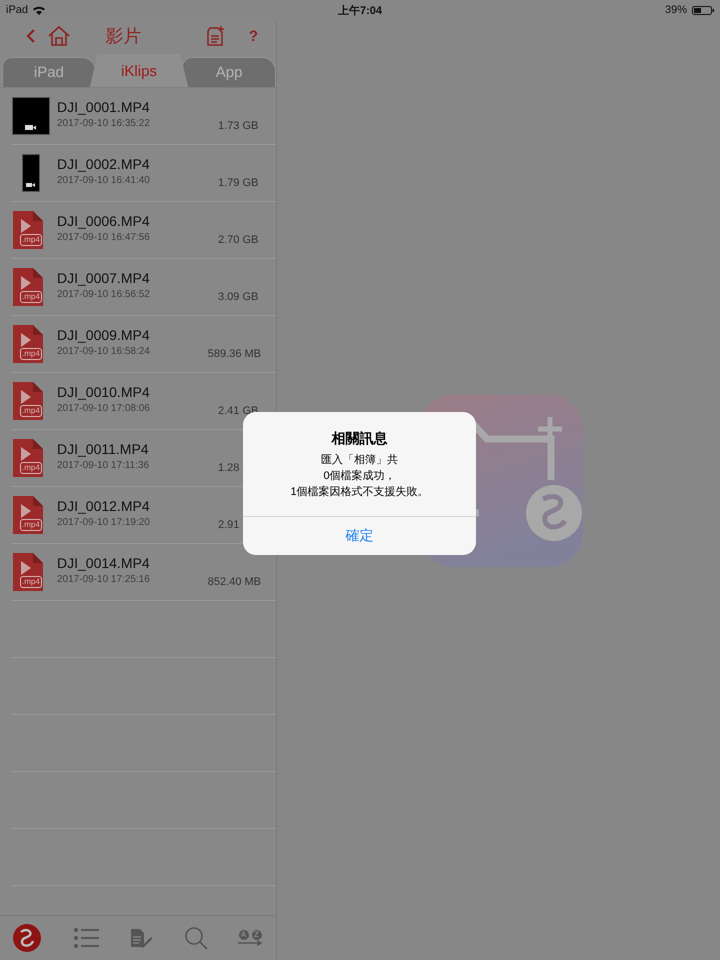  Describe the element at coordinates (39, 10) in the screenshot. I see `wifi-icon` at that location.